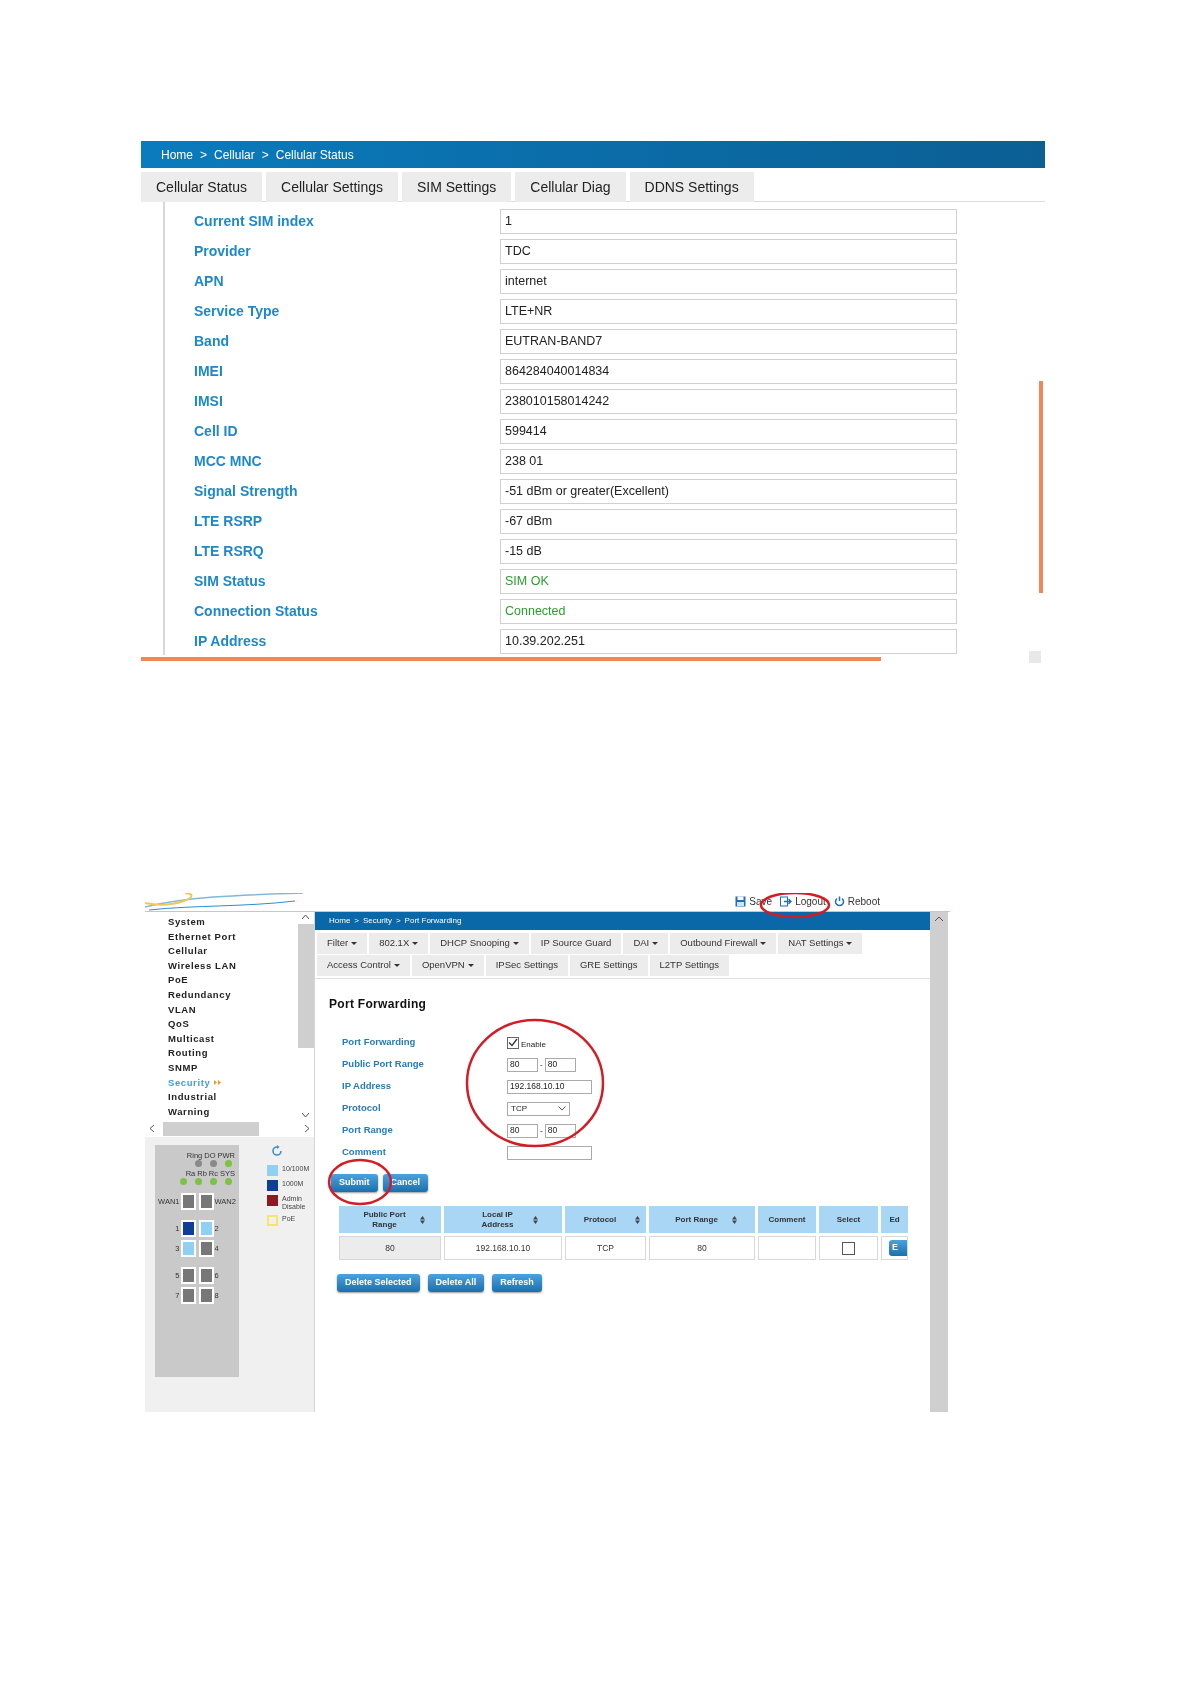 The height and width of the screenshot is (1685, 1192). Describe the element at coordinates (314, 154) in the screenshot. I see `breadcrumb-link: Cellular Status` at that location.